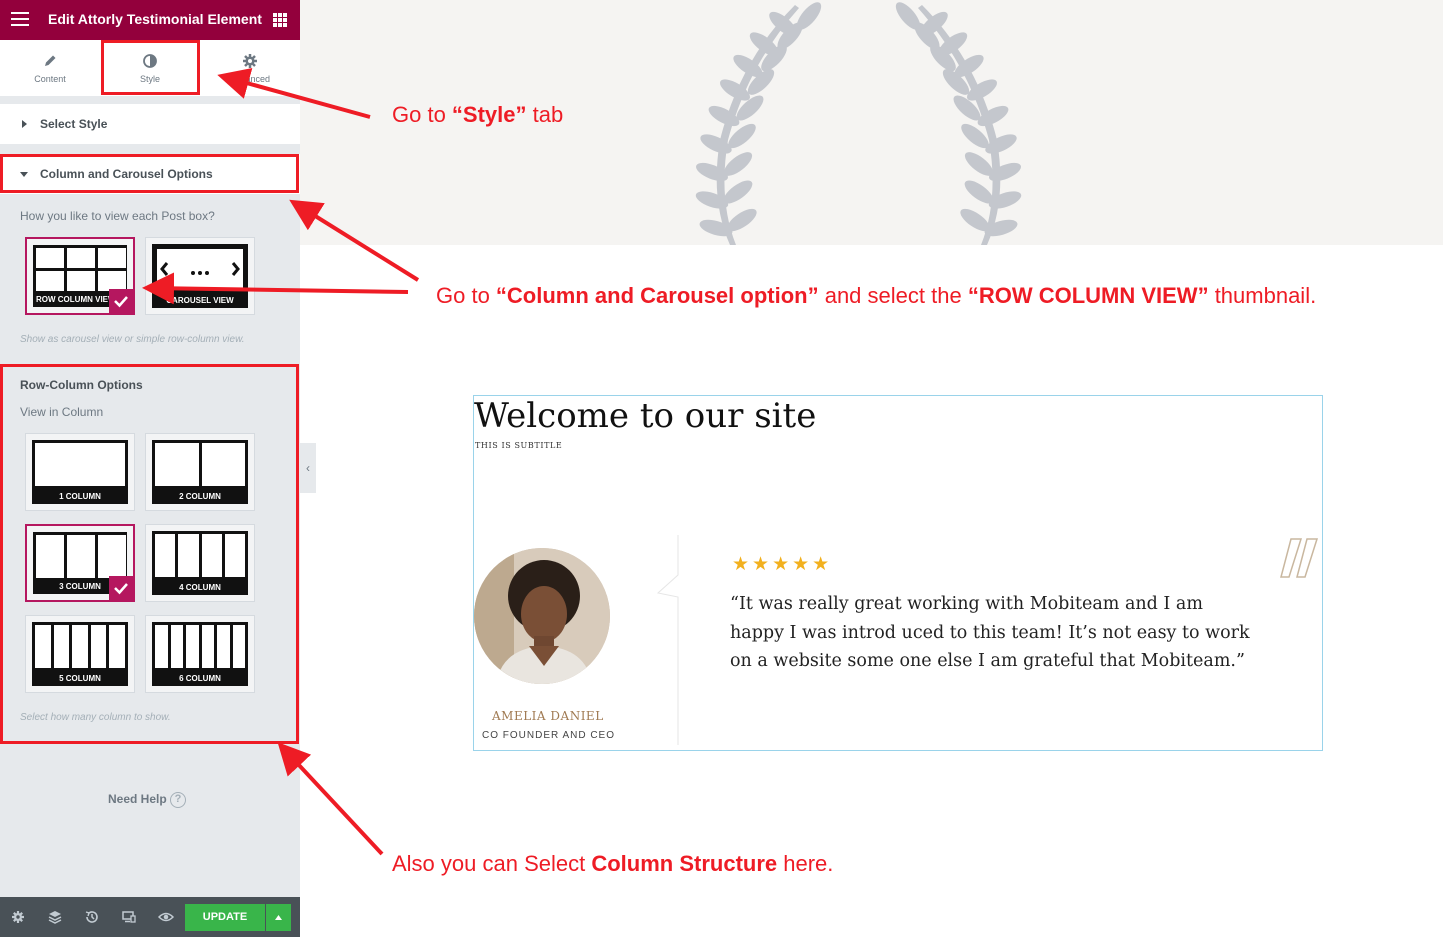 The height and width of the screenshot is (937, 1443). Describe the element at coordinates (478, 114) in the screenshot. I see `annotation-style-tab: Go to “Style” tab` at that location.